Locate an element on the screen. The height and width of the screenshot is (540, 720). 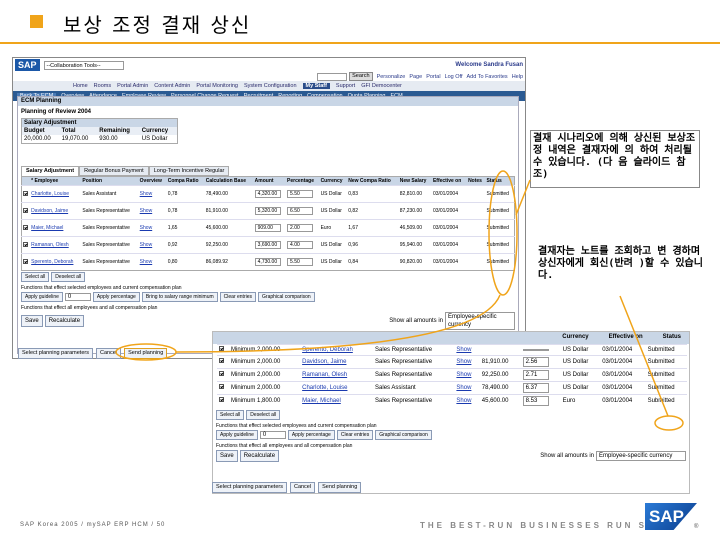
approver-clear-entries-button: Clear entries is located at coordinates (355, 435).